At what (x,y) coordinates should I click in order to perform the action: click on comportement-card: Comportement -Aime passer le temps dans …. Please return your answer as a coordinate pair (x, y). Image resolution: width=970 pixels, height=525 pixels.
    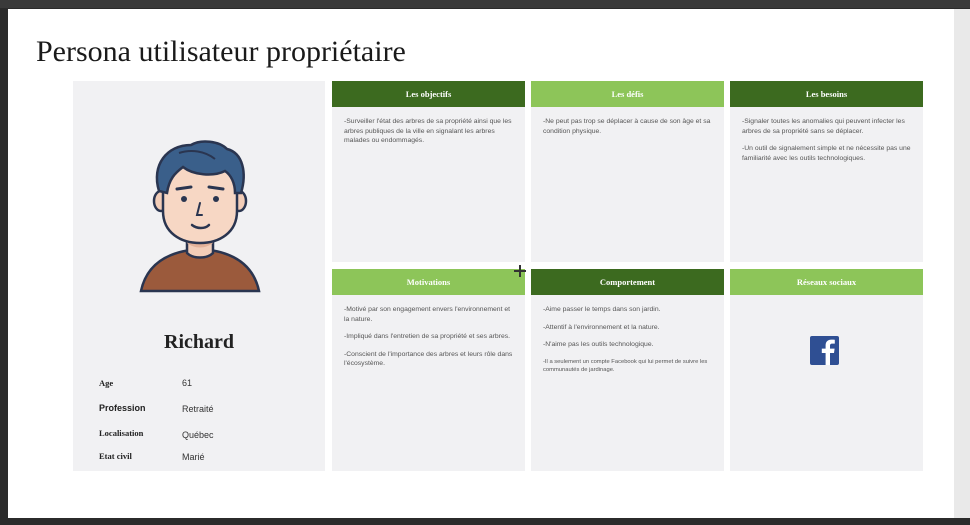
    Looking at the image, I should click on (627, 370).